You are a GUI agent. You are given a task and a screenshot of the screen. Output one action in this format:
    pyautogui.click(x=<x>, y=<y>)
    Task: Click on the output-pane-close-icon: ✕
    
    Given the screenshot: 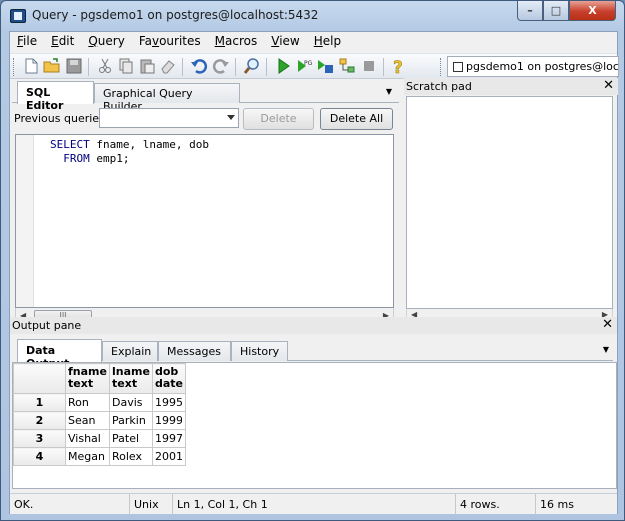 What is the action you would take?
    pyautogui.click(x=607, y=324)
    